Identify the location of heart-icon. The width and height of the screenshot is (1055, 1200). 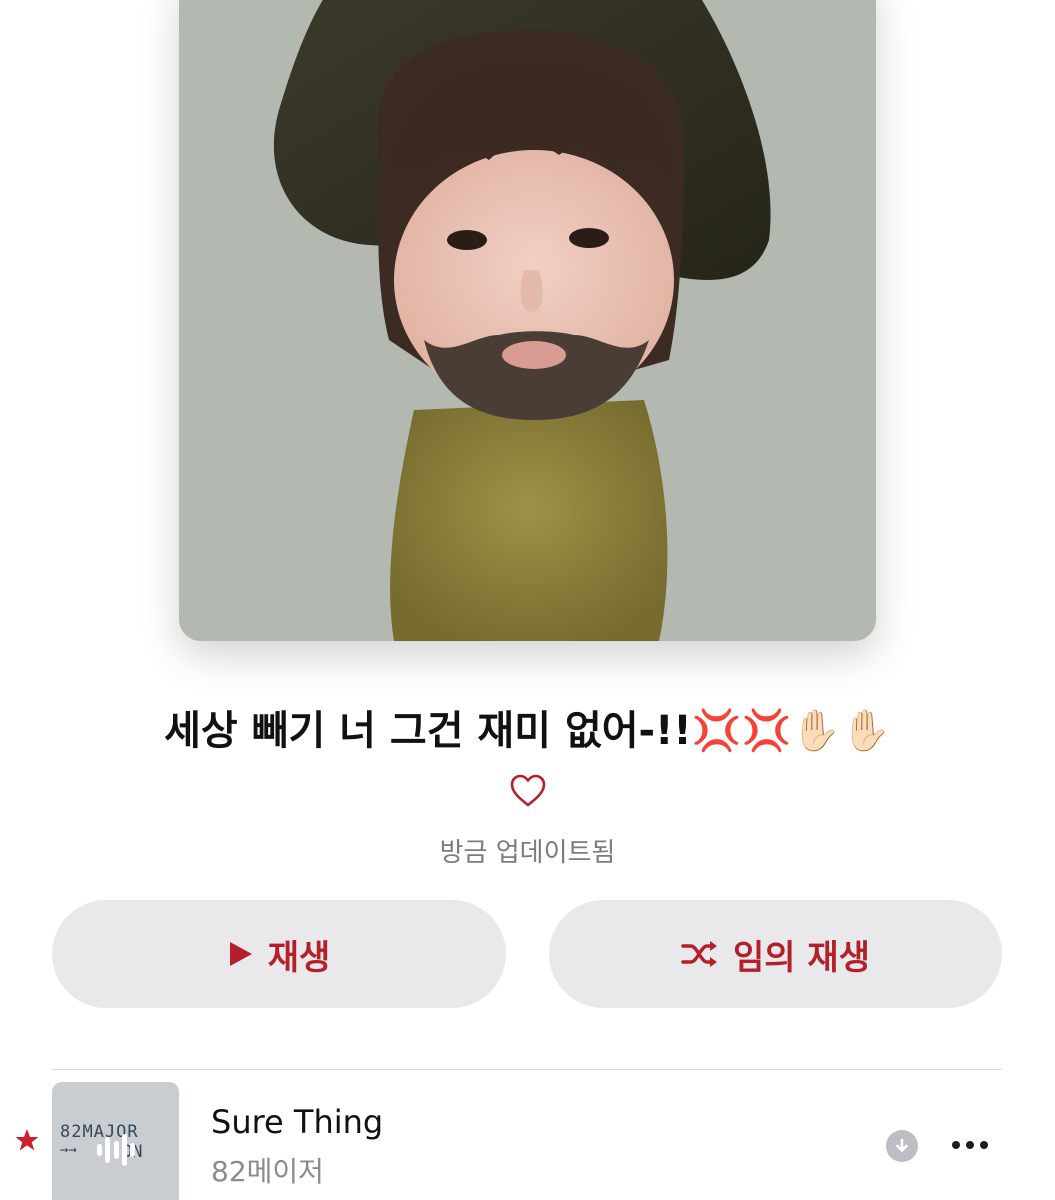
(528, 791).